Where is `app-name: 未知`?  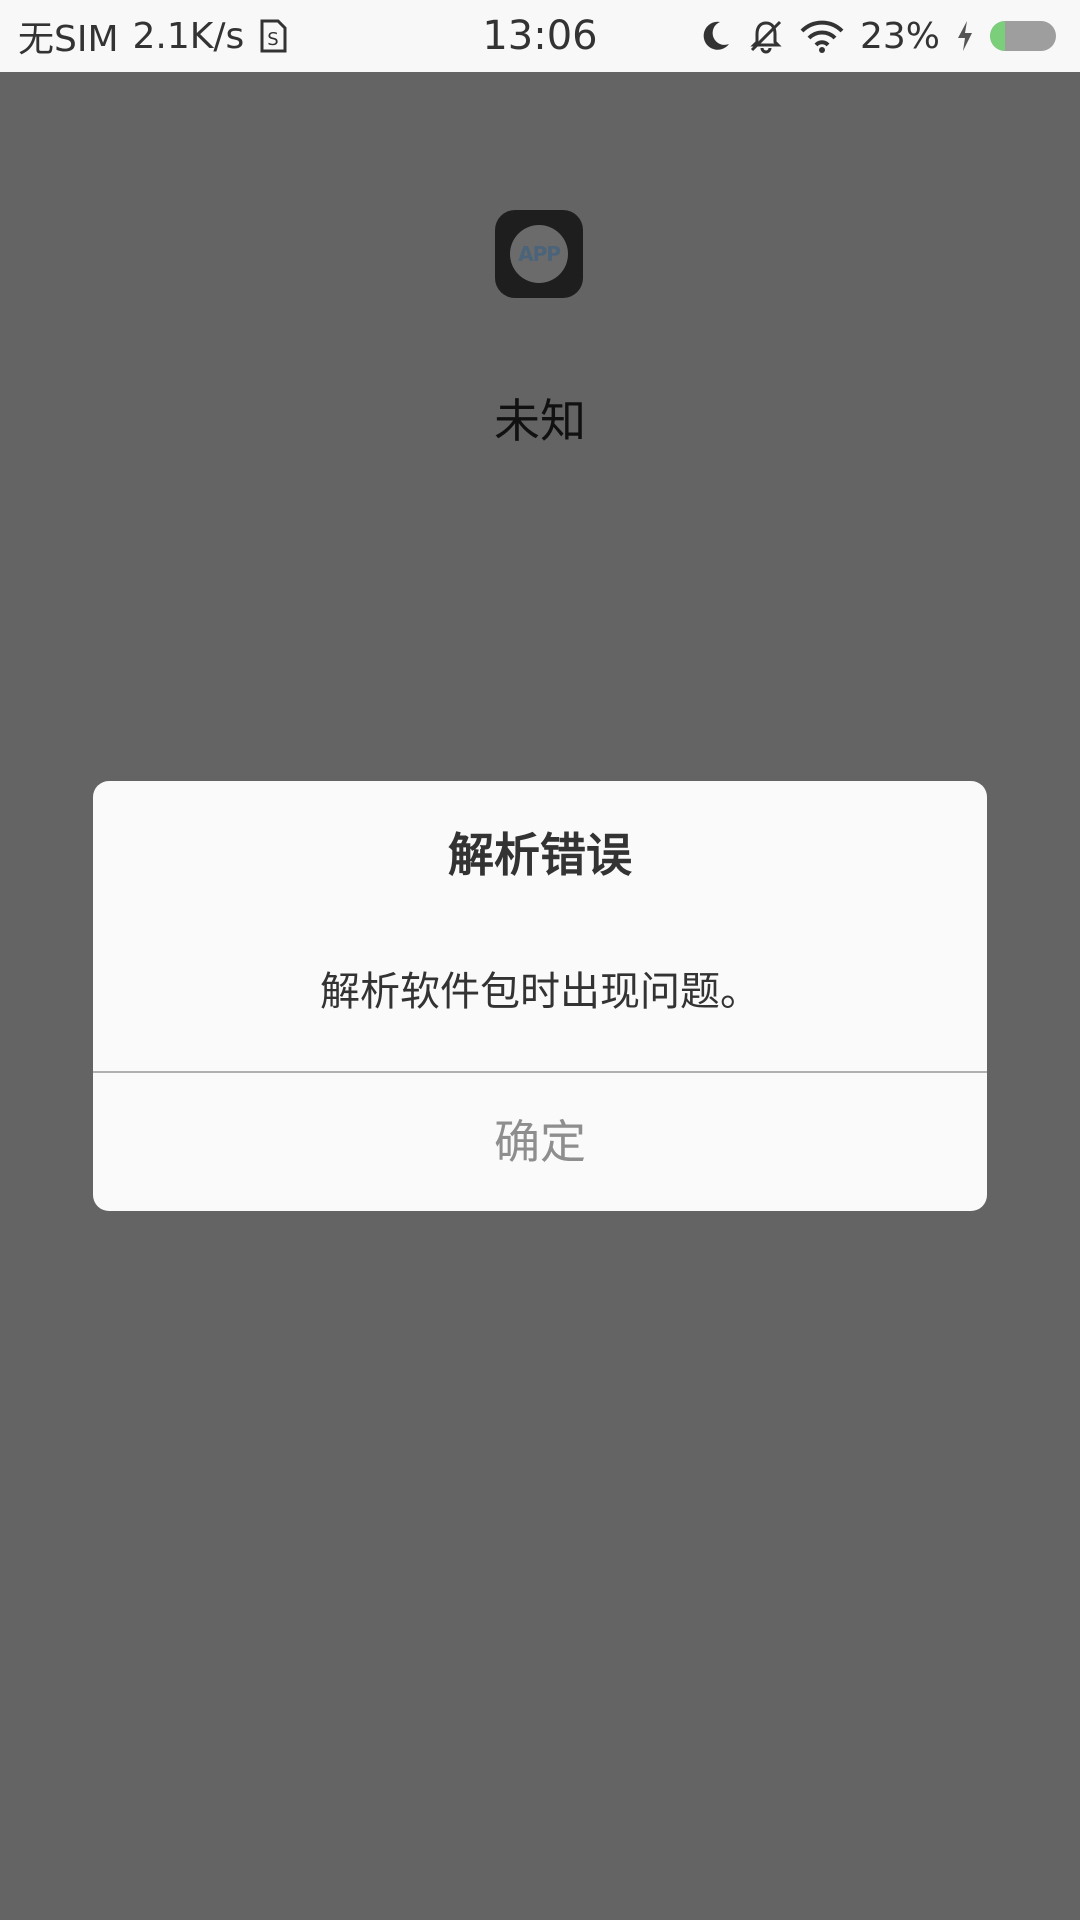
app-name: 未知 is located at coordinates (540, 421).